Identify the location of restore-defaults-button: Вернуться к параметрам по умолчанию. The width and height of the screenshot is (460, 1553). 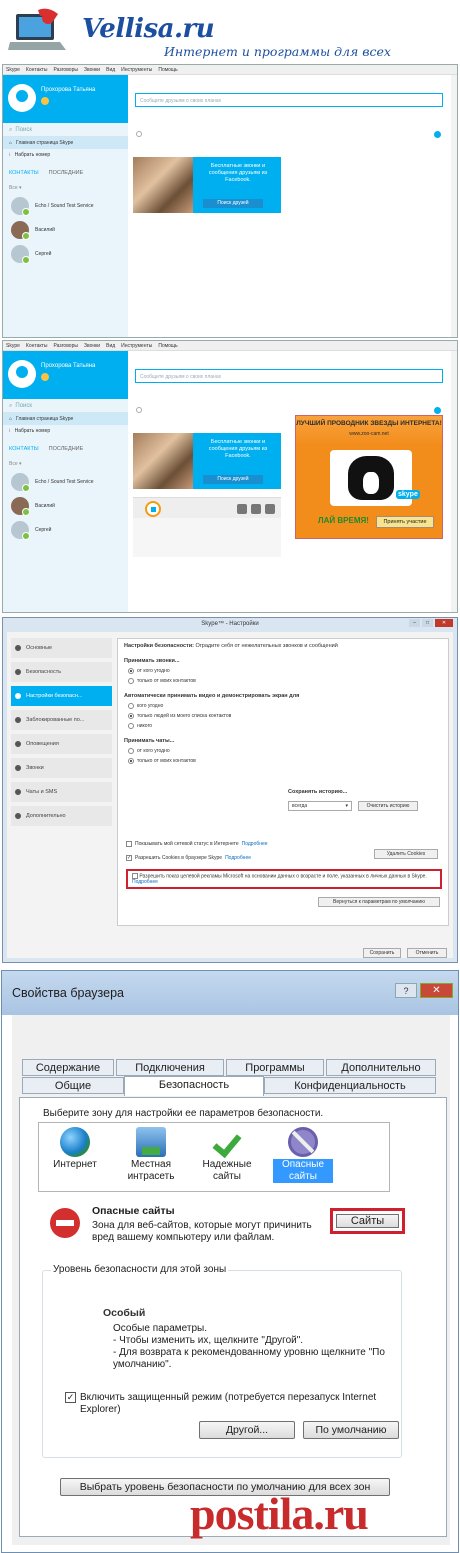
(379, 902).